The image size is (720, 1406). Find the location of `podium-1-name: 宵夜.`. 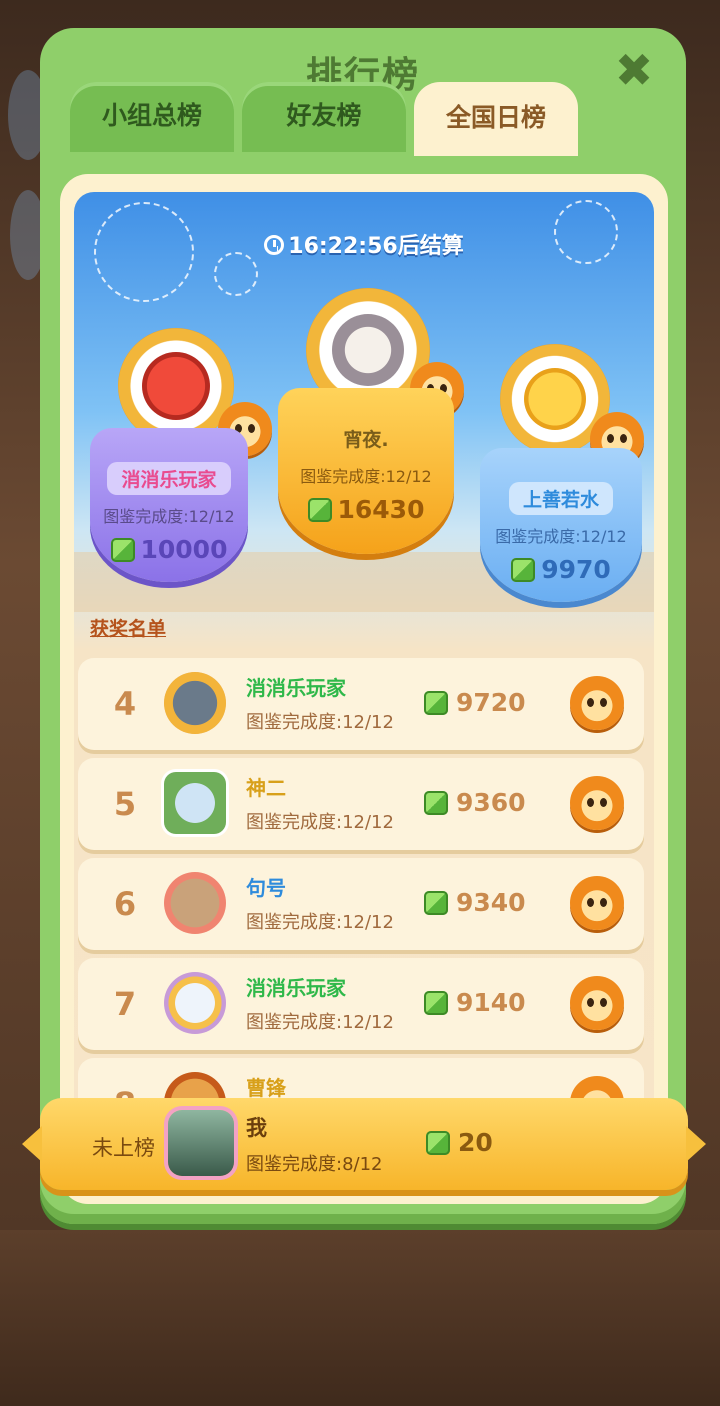

podium-1-name: 宵夜. is located at coordinates (366, 440).